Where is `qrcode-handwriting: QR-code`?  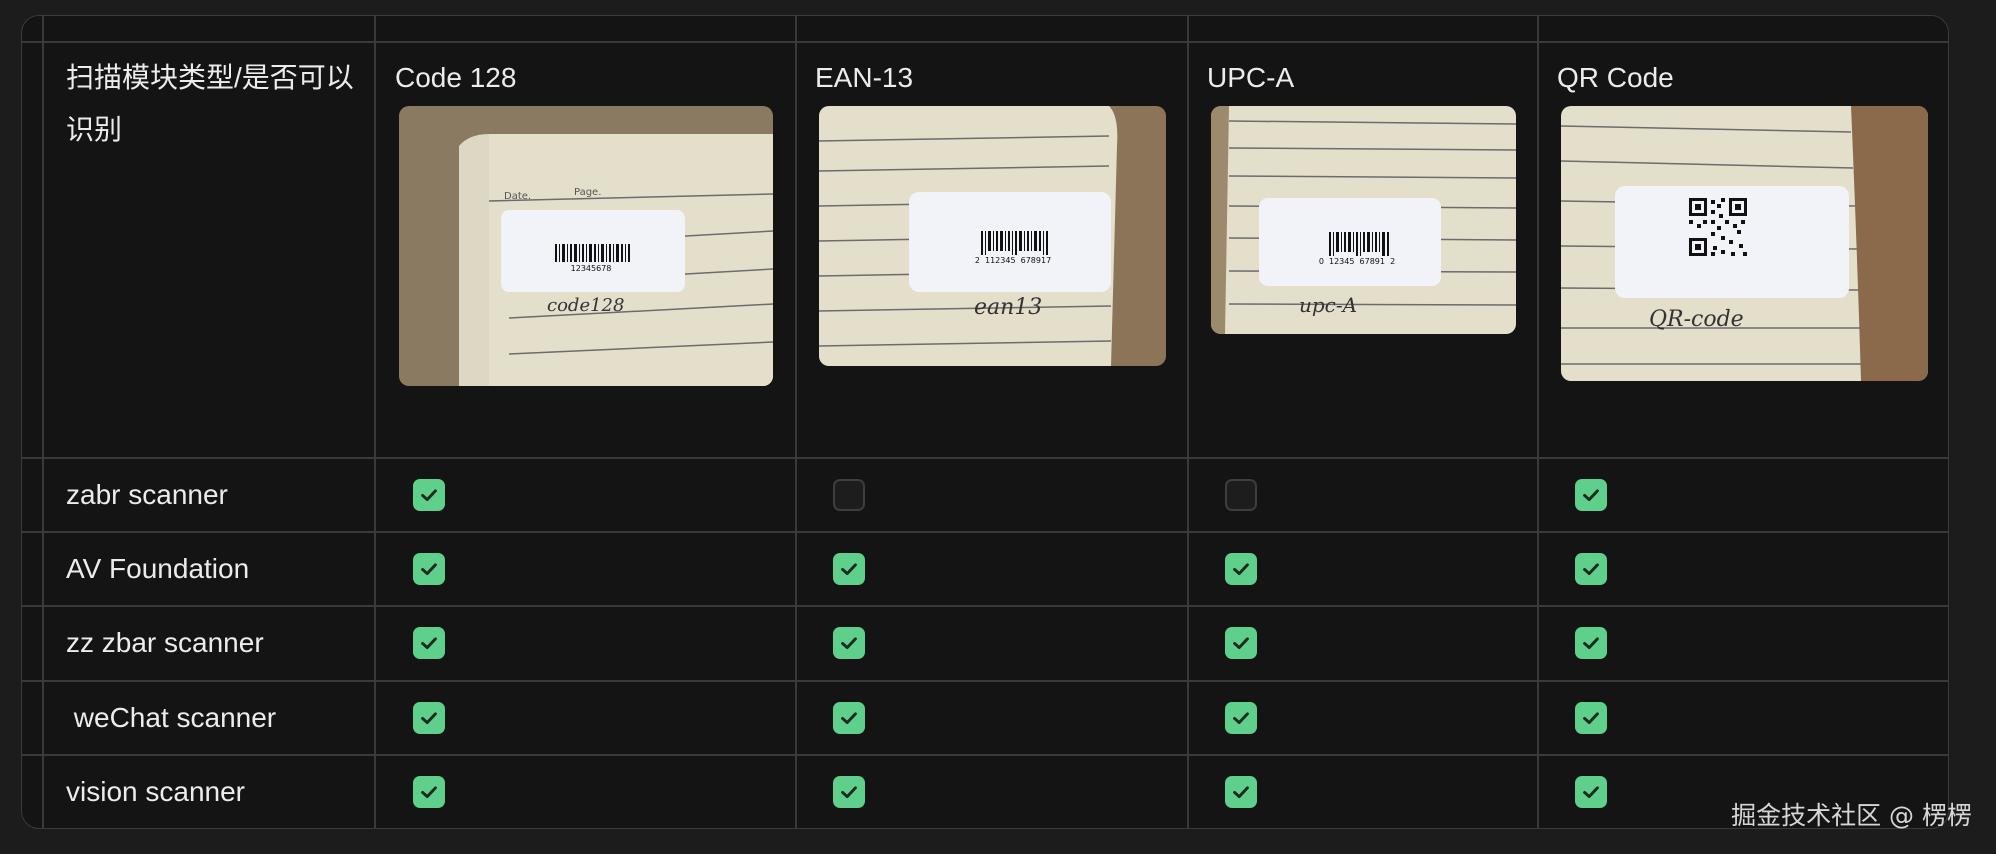
qrcode-handwriting: QR-code is located at coordinates (1696, 319).